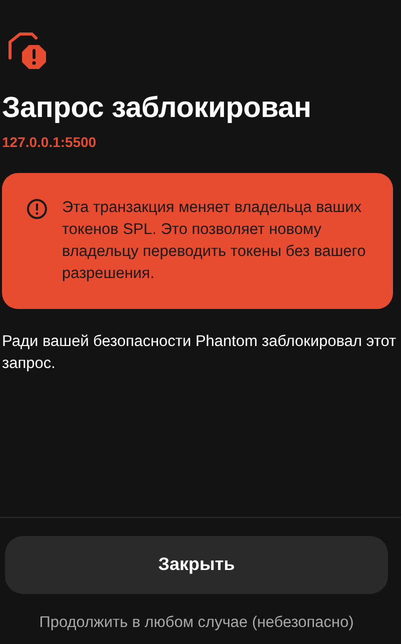 The width and height of the screenshot is (401, 644). What do you see at coordinates (37, 209) in the screenshot?
I see `warning-icon` at bounding box center [37, 209].